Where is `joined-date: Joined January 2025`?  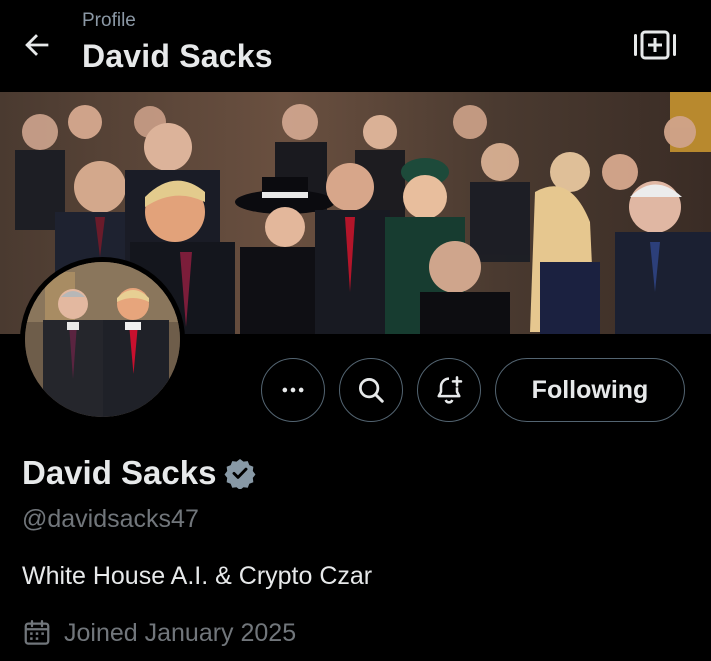 joined-date: Joined January 2025 is located at coordinates (180, 632).